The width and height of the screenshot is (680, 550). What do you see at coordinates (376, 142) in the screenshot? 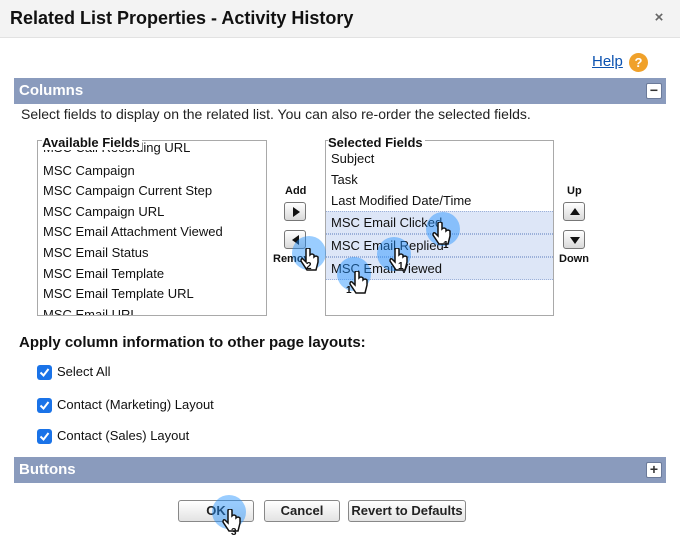
I see `selected-fields-label: Selected Fields` at bounding box center [376, 142].